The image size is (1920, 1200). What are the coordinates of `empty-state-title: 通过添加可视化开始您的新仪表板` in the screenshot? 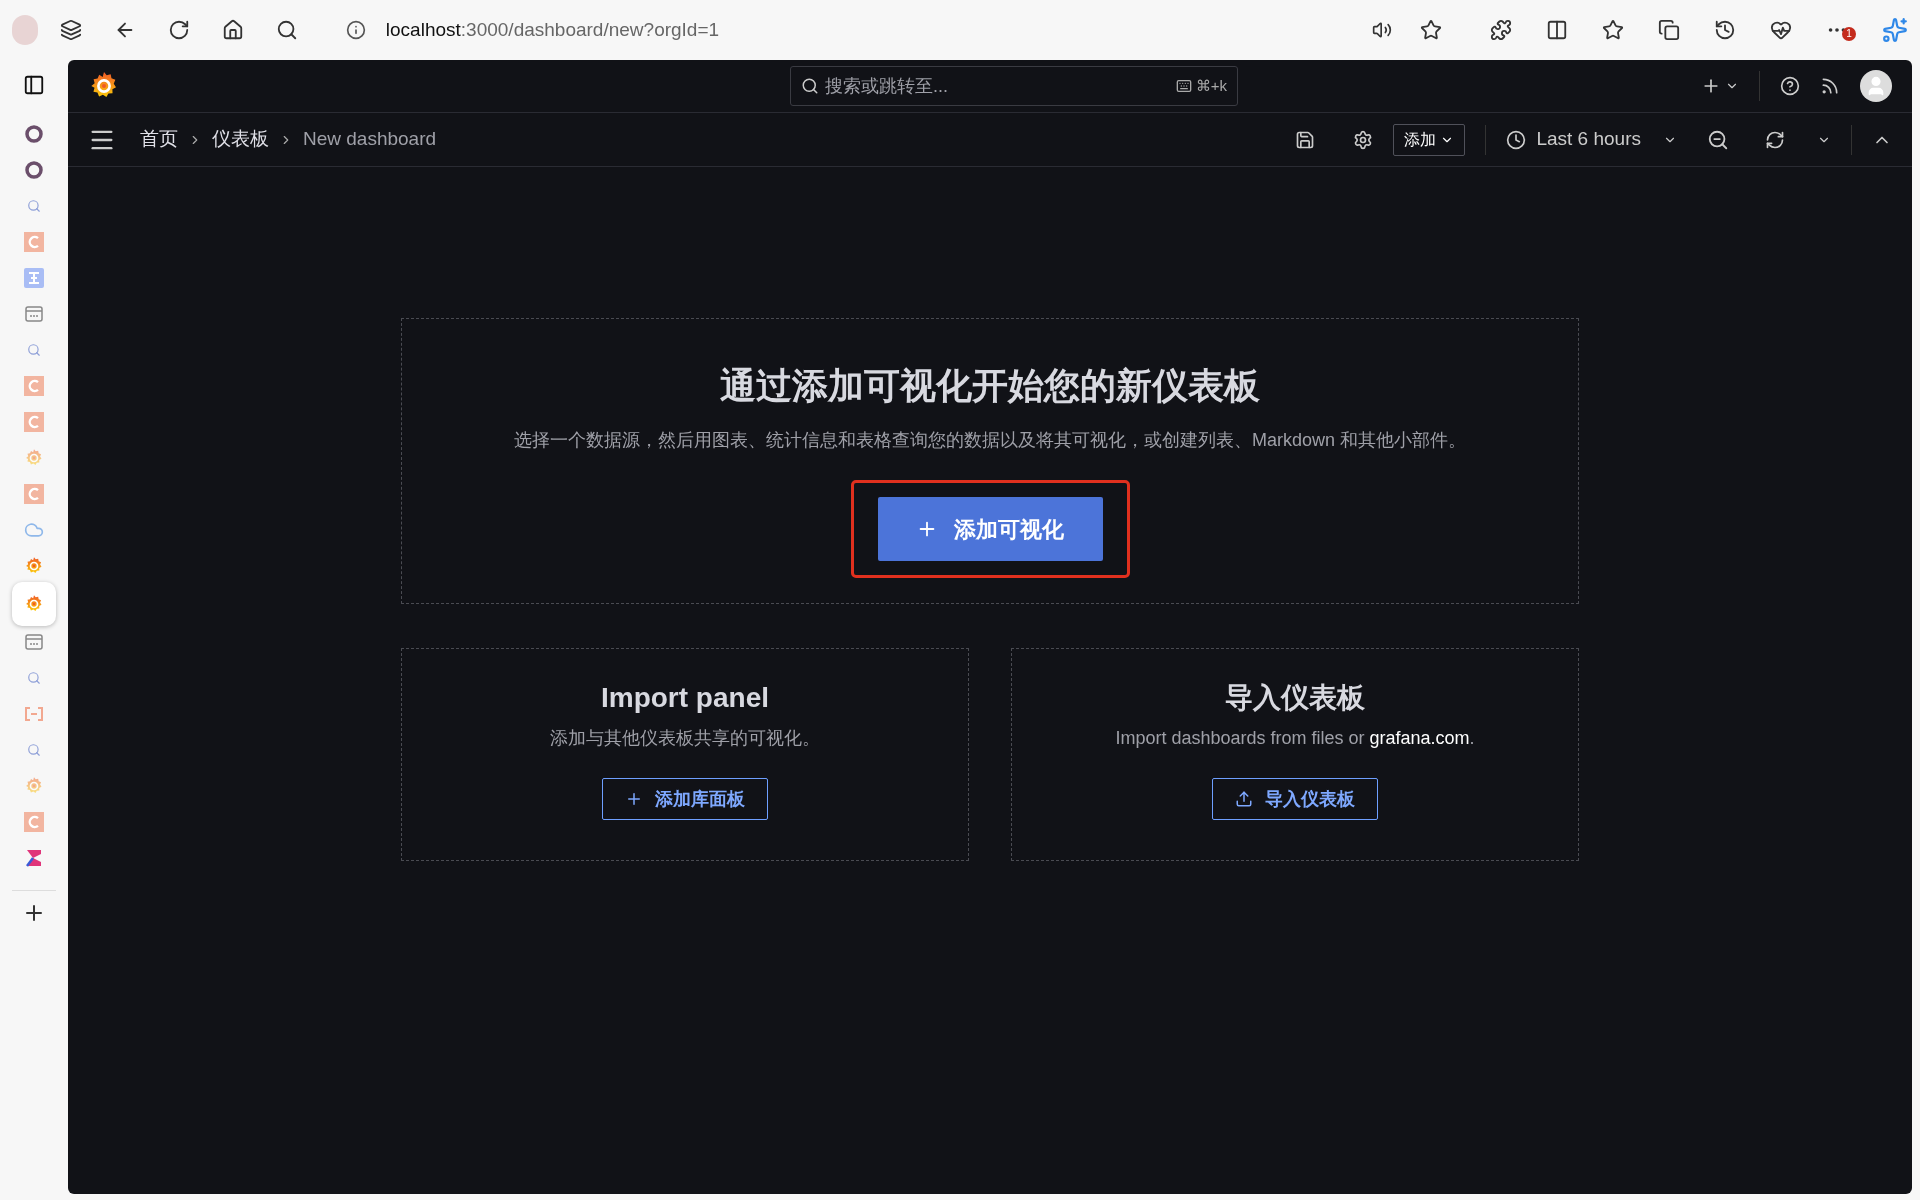 It's located at (990, 386).